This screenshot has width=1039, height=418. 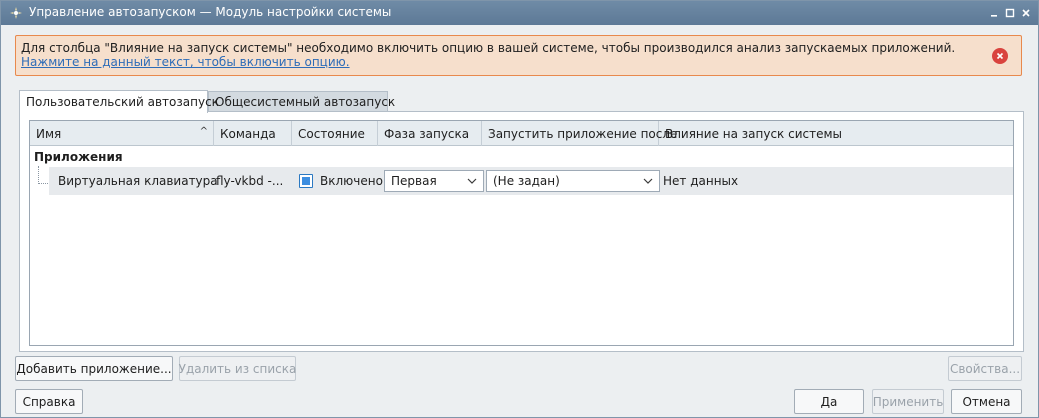 What do you see at coordinates (253, 133) in the screenshot?
I see `column-header-command: Команда` at bounding box center [253, 133].